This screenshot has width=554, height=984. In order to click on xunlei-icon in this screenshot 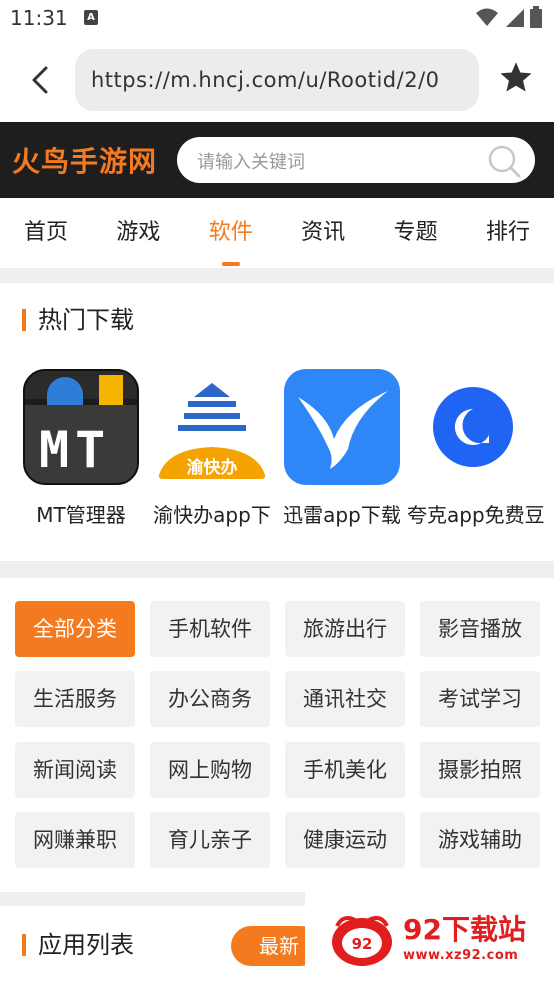, I will do `click(342, 427)`.